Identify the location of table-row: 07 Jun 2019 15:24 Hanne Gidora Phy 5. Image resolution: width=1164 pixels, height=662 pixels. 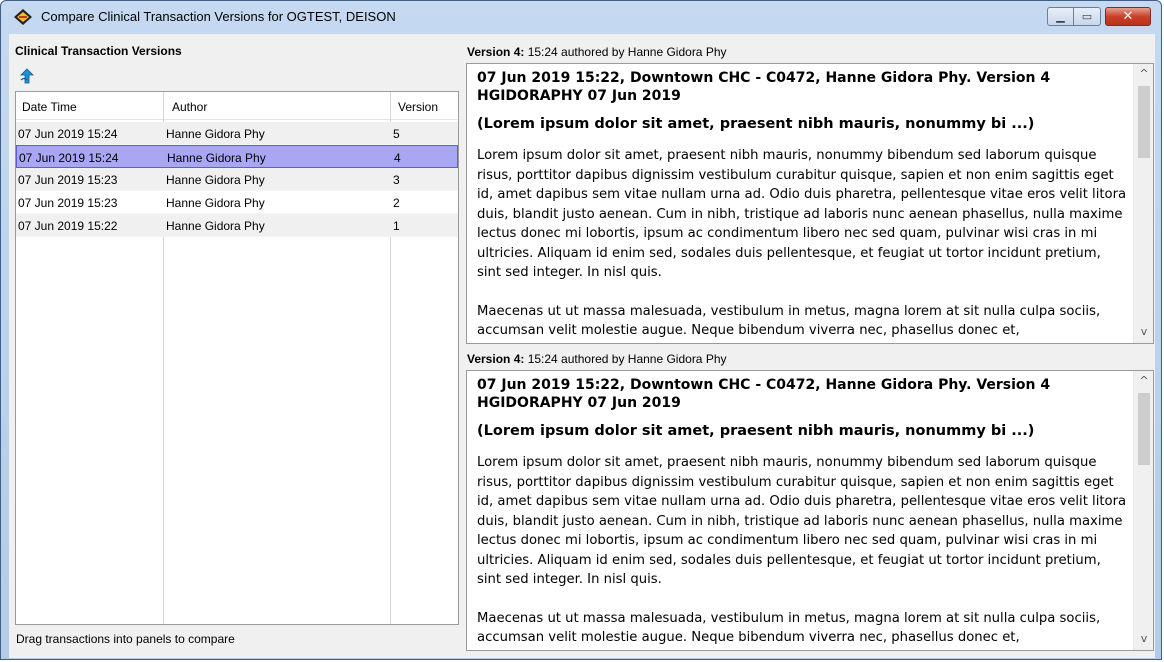
(237, 133).